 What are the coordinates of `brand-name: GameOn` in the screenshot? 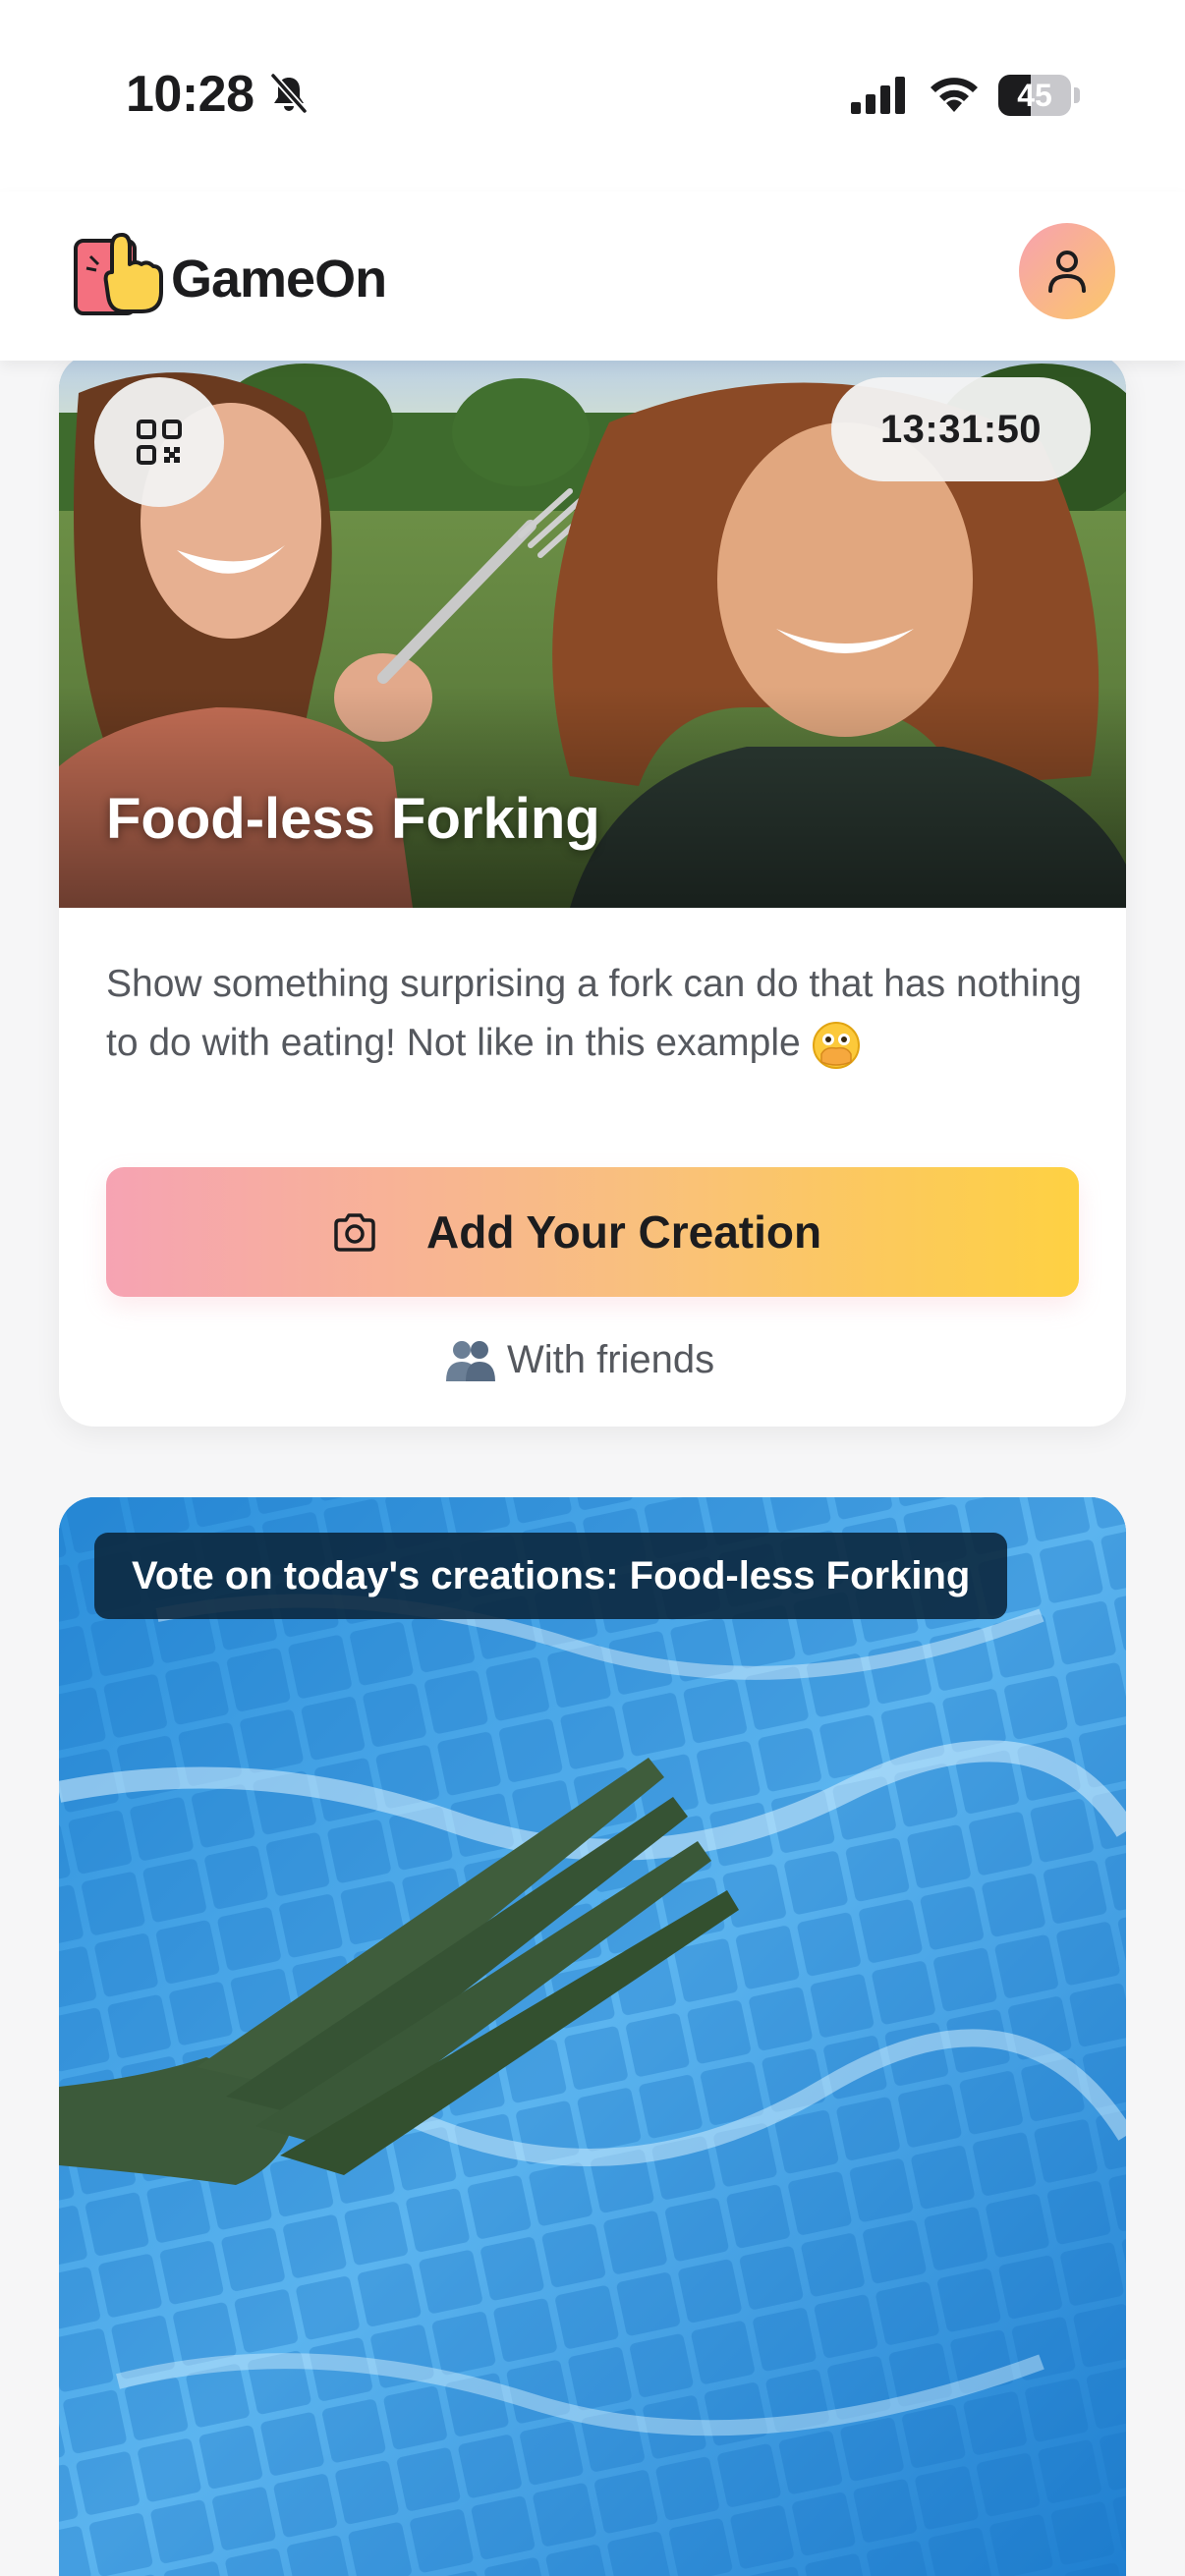 It's located at (279, 279).